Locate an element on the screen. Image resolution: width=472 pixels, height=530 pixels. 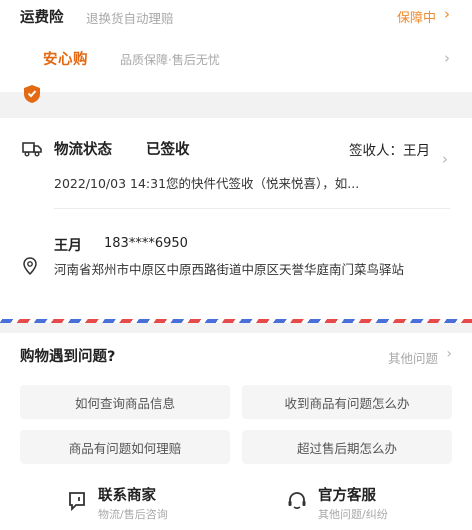
help-title: 购物遇到问题? is located at coordinates (68, 357).